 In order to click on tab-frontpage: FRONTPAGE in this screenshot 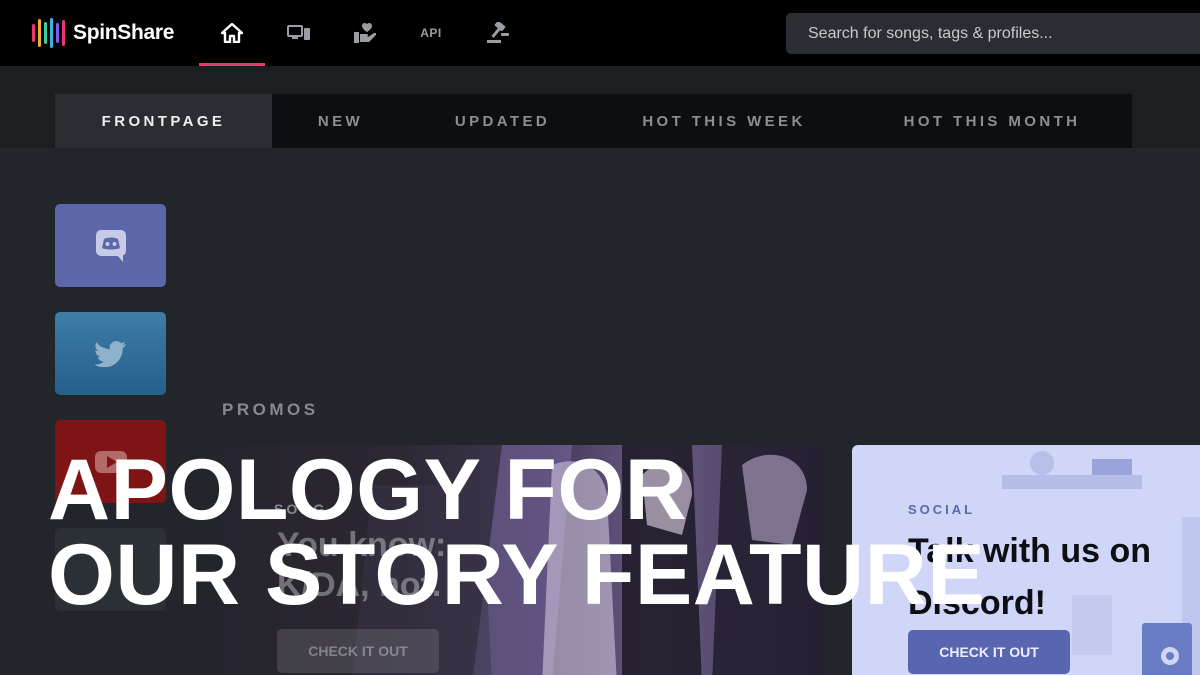, I will do `click(163, 121)`.